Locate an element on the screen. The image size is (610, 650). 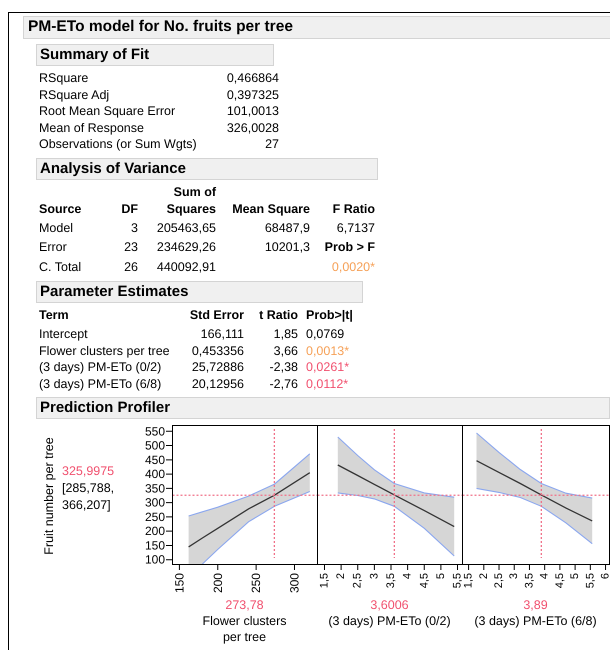
stat-label: Mean of Response is located at coordinates (92, 128).